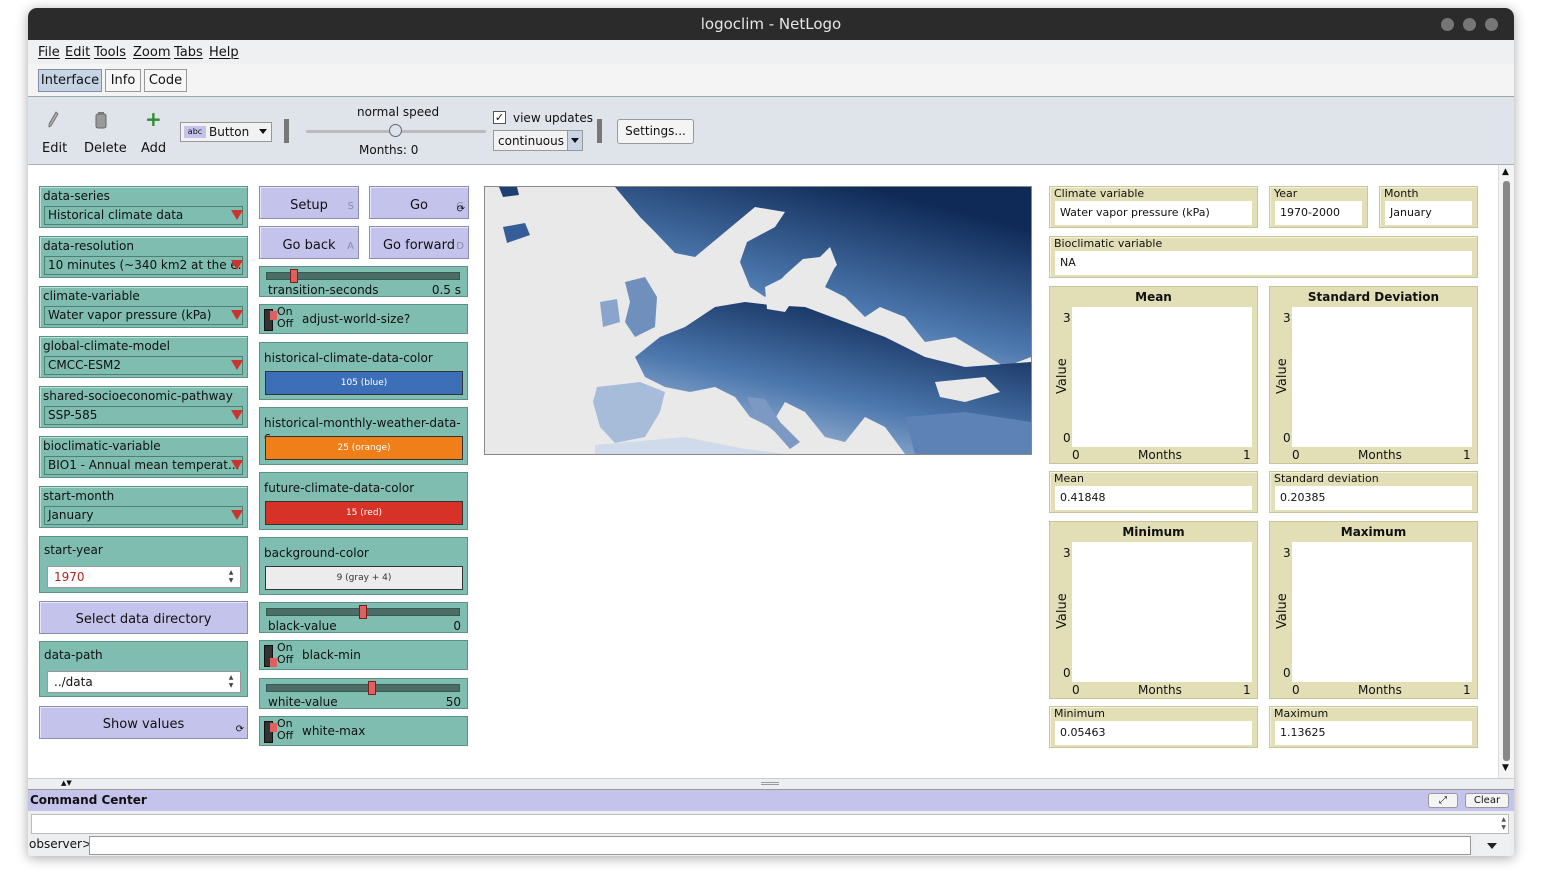  I want to click on scrollbar-thumb, so click(1506, 471).